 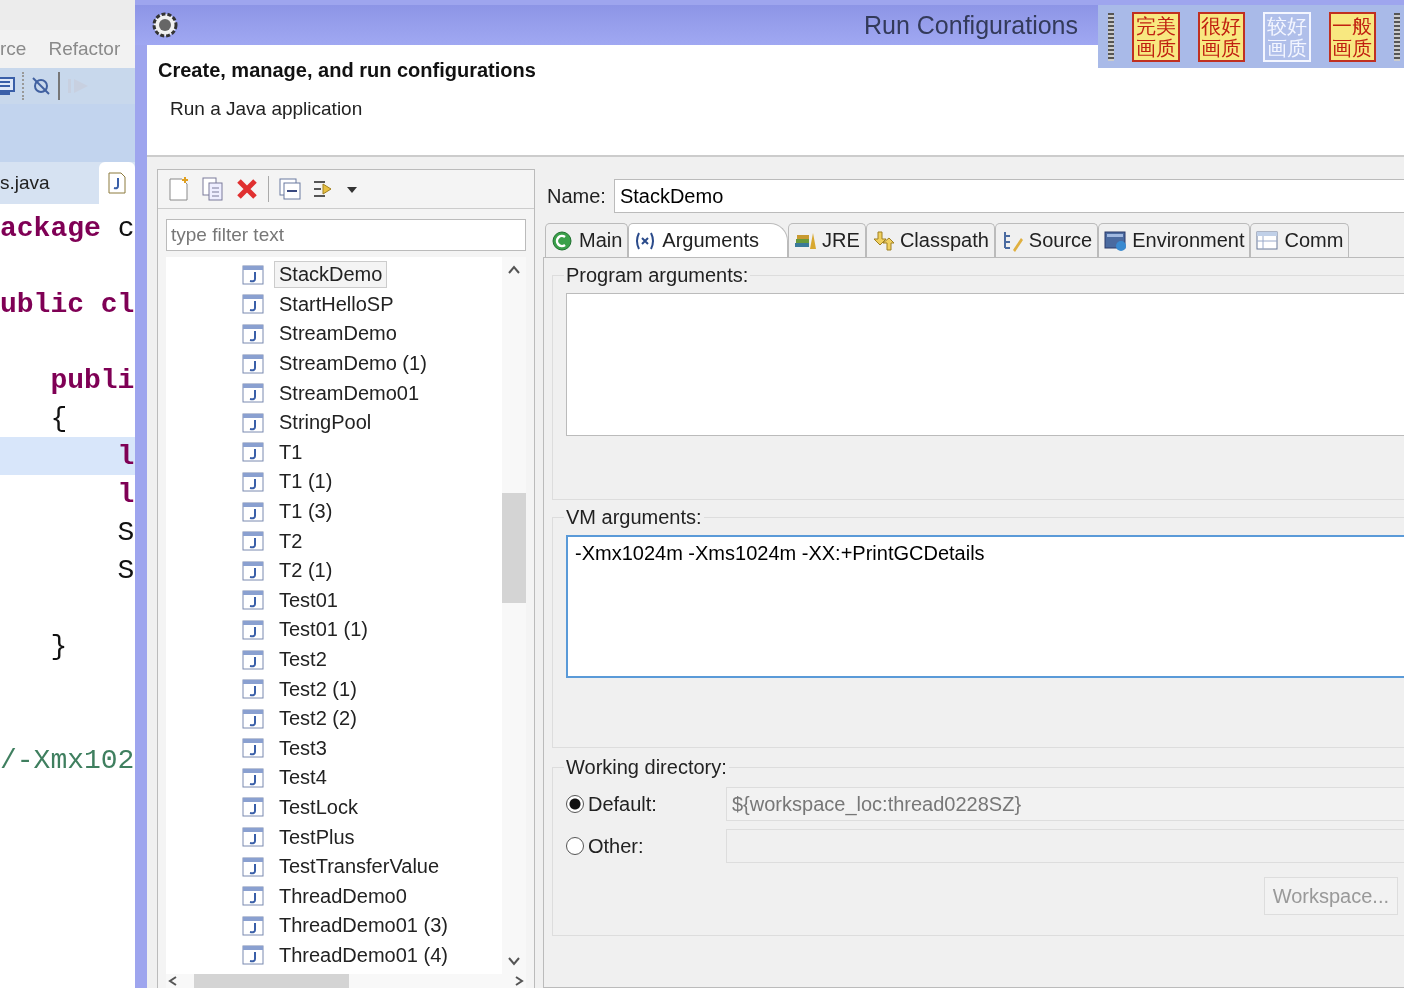 What do you see at coordinates (267, 109) in the screenshot?
I see `dialog-description: Run a Java application` at bounding box center [267, 109].